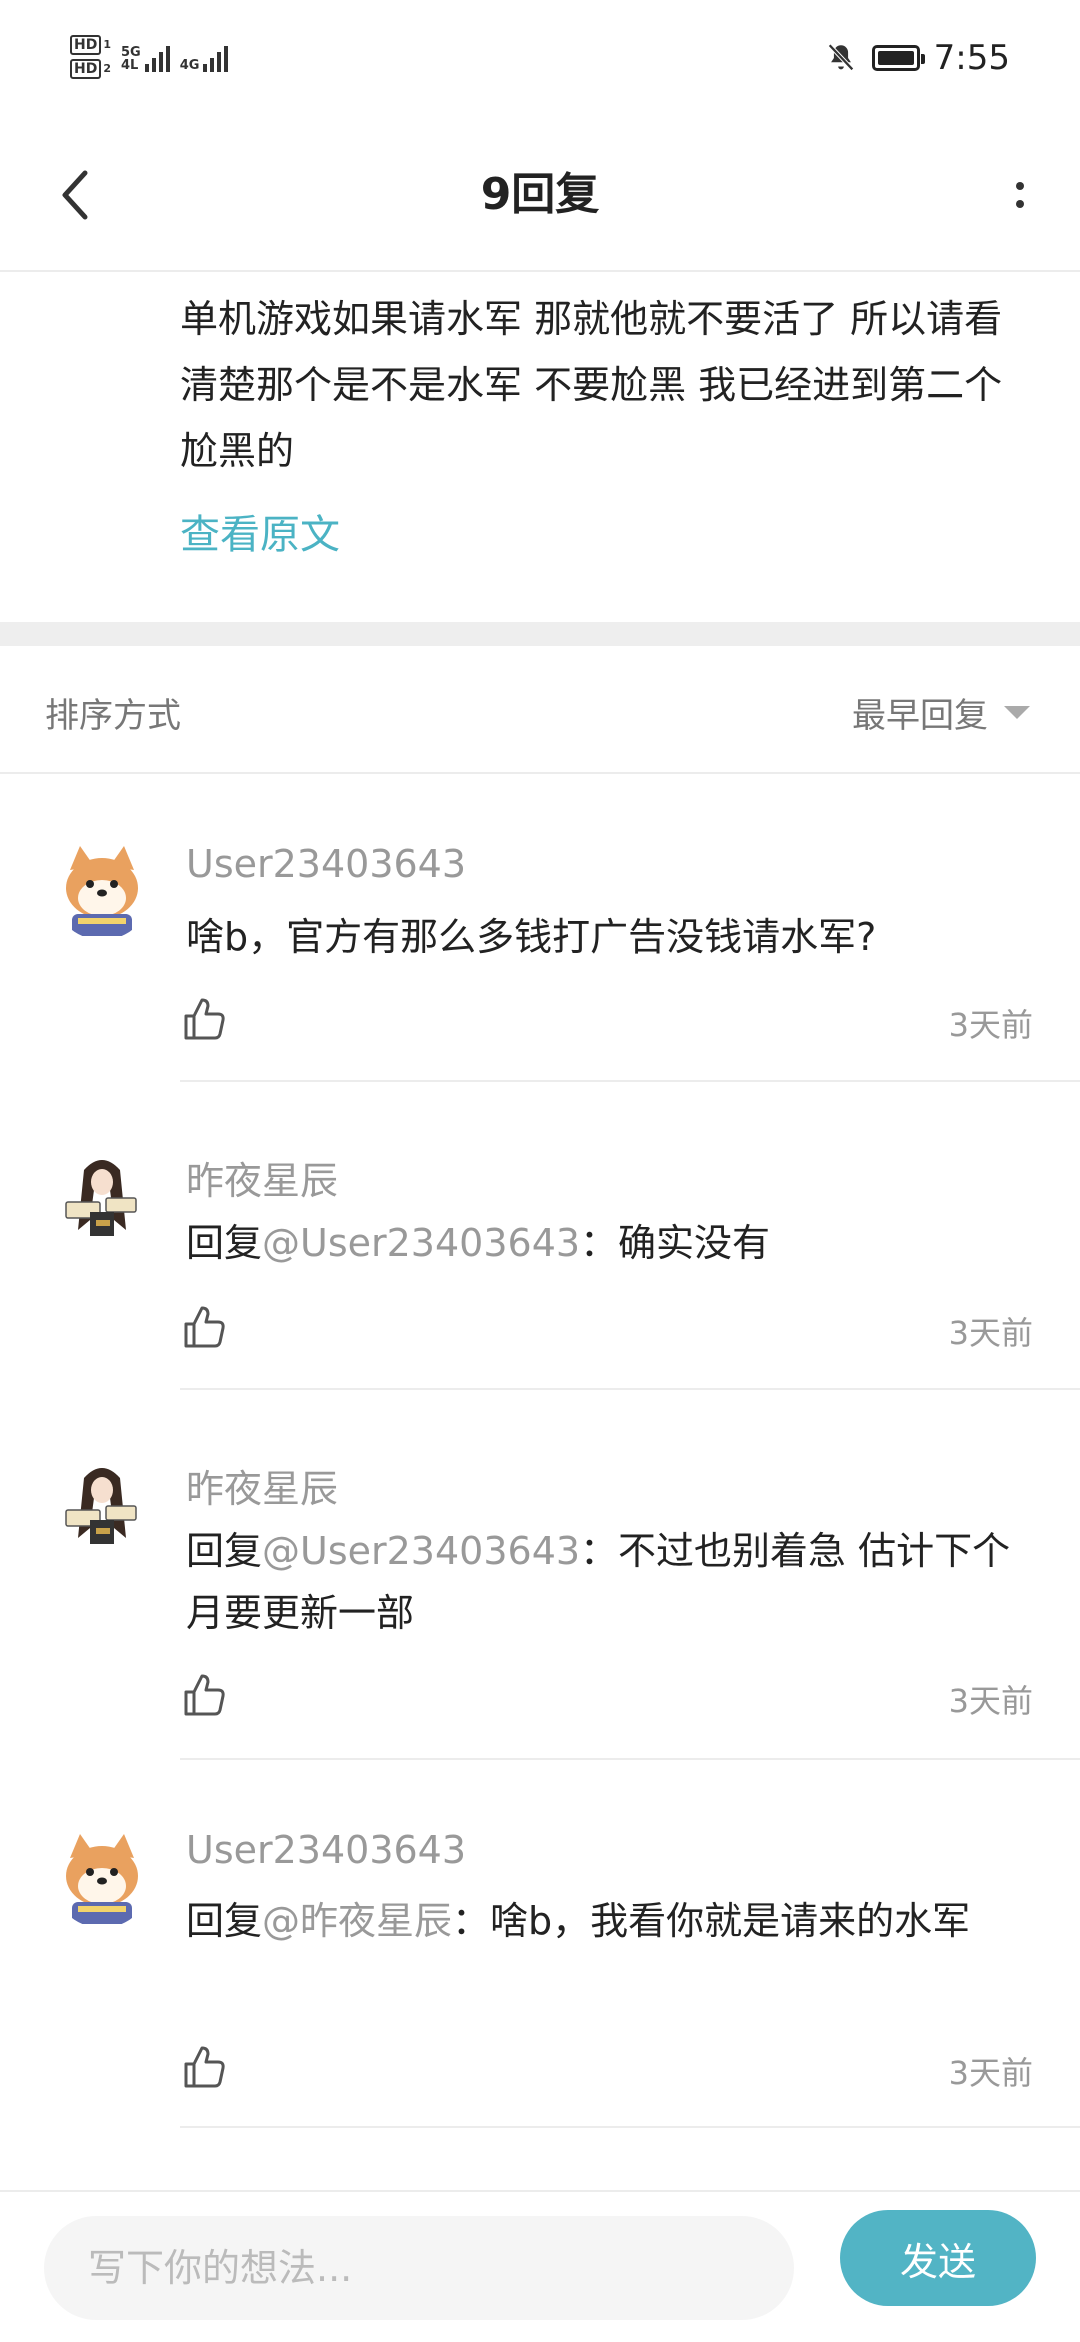  I want to click on reply-content: 啥b，官方有那么多钱打广告没钱请水军?, so click(606, 937).